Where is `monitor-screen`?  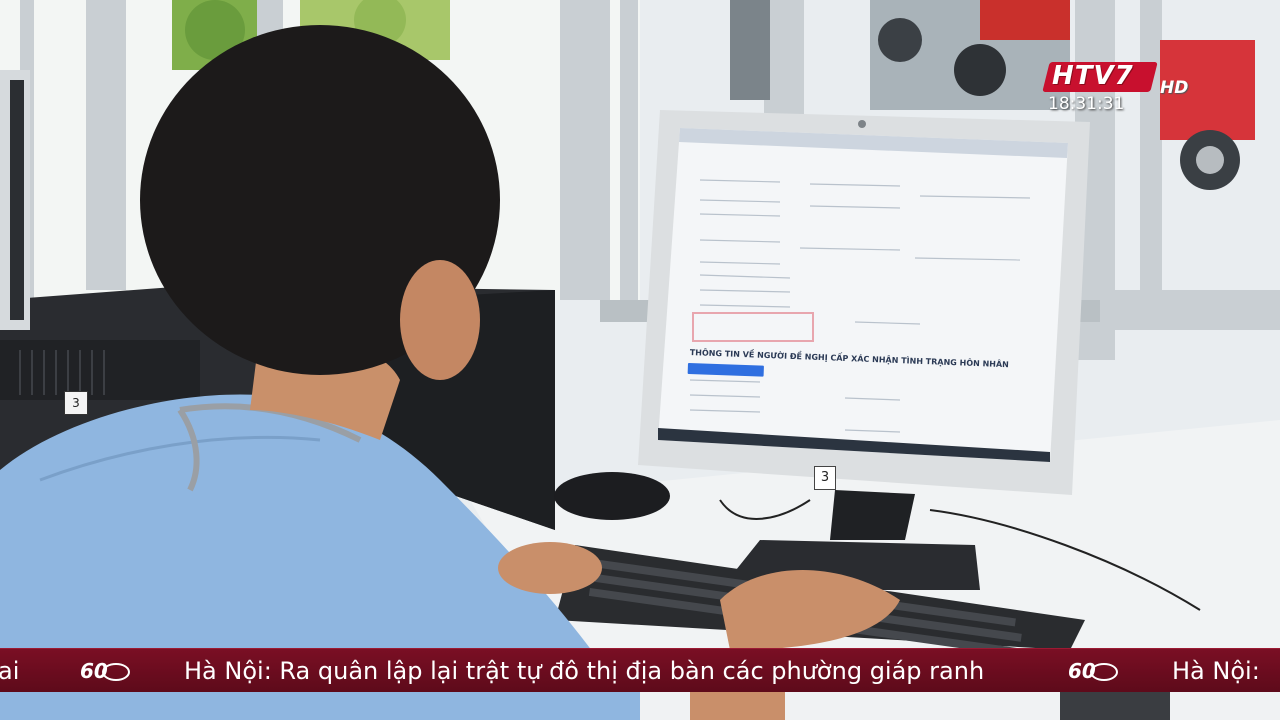 monitor-screen is located at coordinates (863, 295).